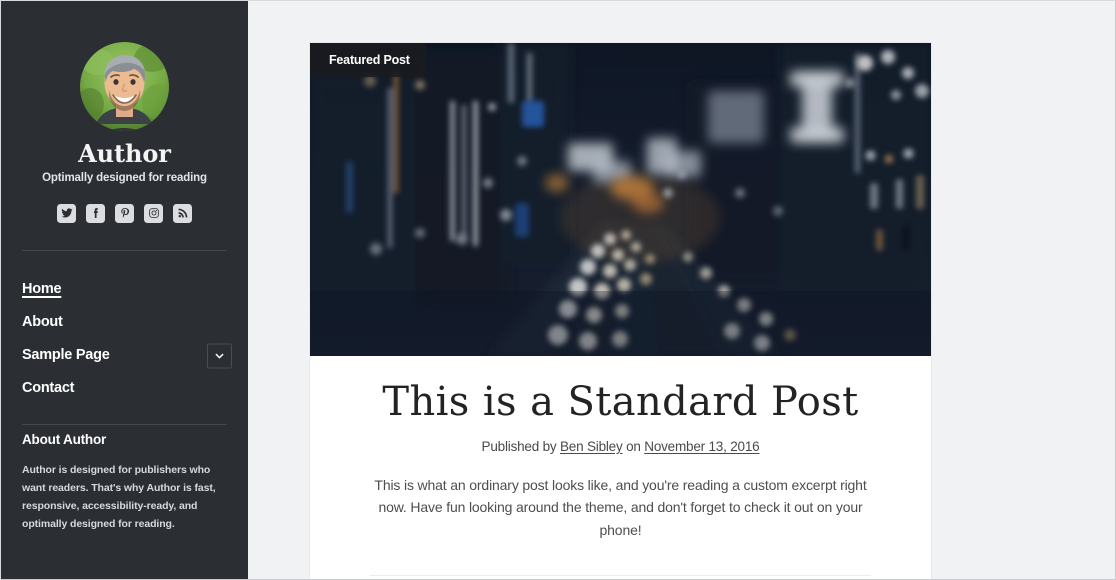 This screenshot has width=1116, height=580. What do you see at coordinates (182, 213) in the screenshot?
I see `rss-icon` at bounding box center [182, 213].